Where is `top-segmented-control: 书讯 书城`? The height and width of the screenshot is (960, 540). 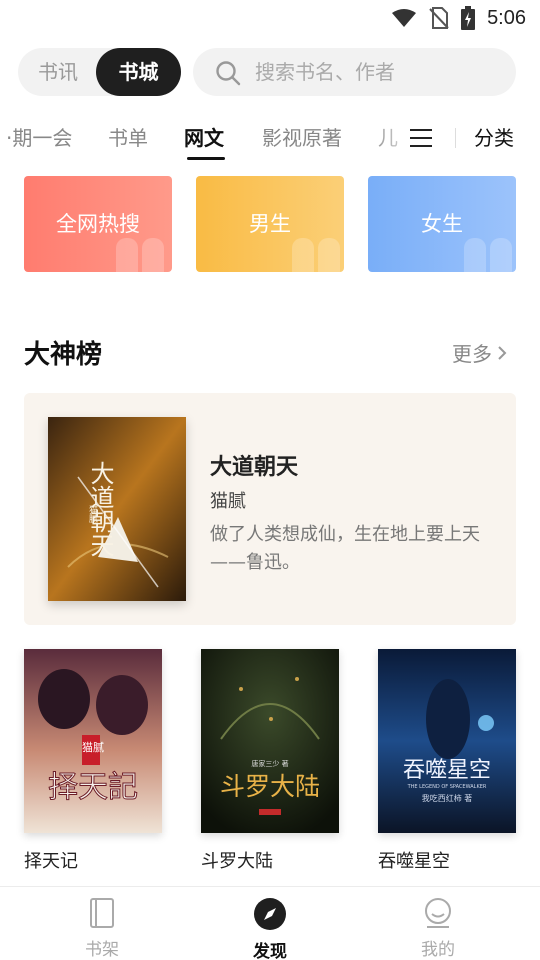
top-segmented-control: 书讯 书城 is located at coordinates (99, 72).